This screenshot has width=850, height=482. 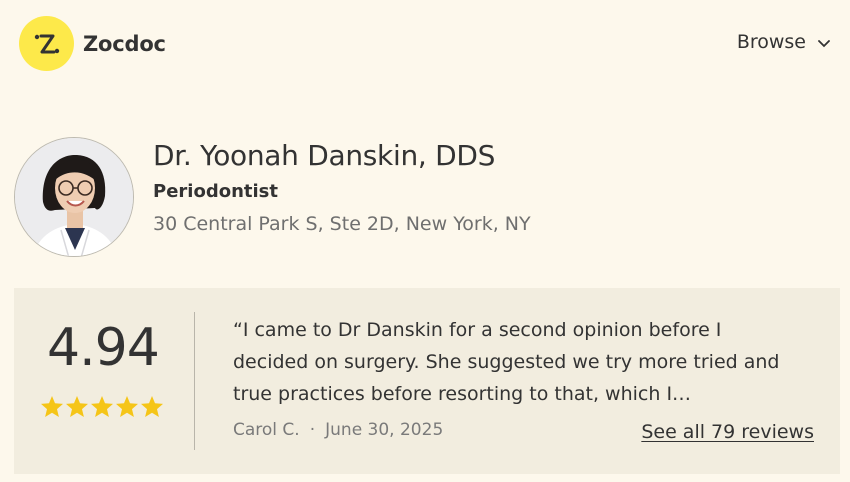 What do you see at coordinates (727, 432) in the screenshot?
I see `see-all-reviews-link: See all 79 reviews` at bounding box center [727, 432].